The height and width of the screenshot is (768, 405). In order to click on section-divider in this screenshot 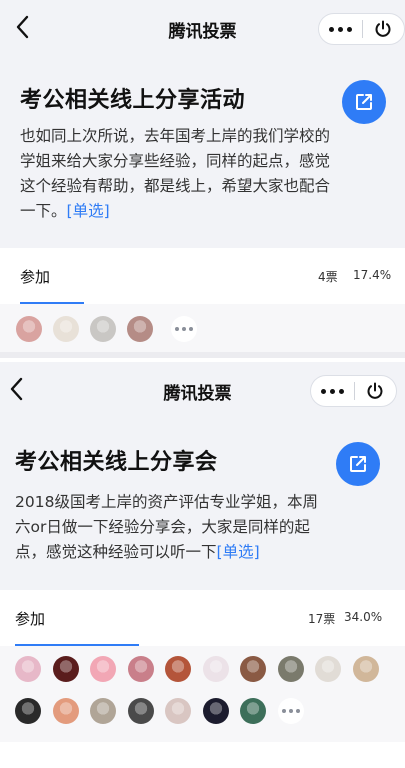, I will do `click(202, 355)`.